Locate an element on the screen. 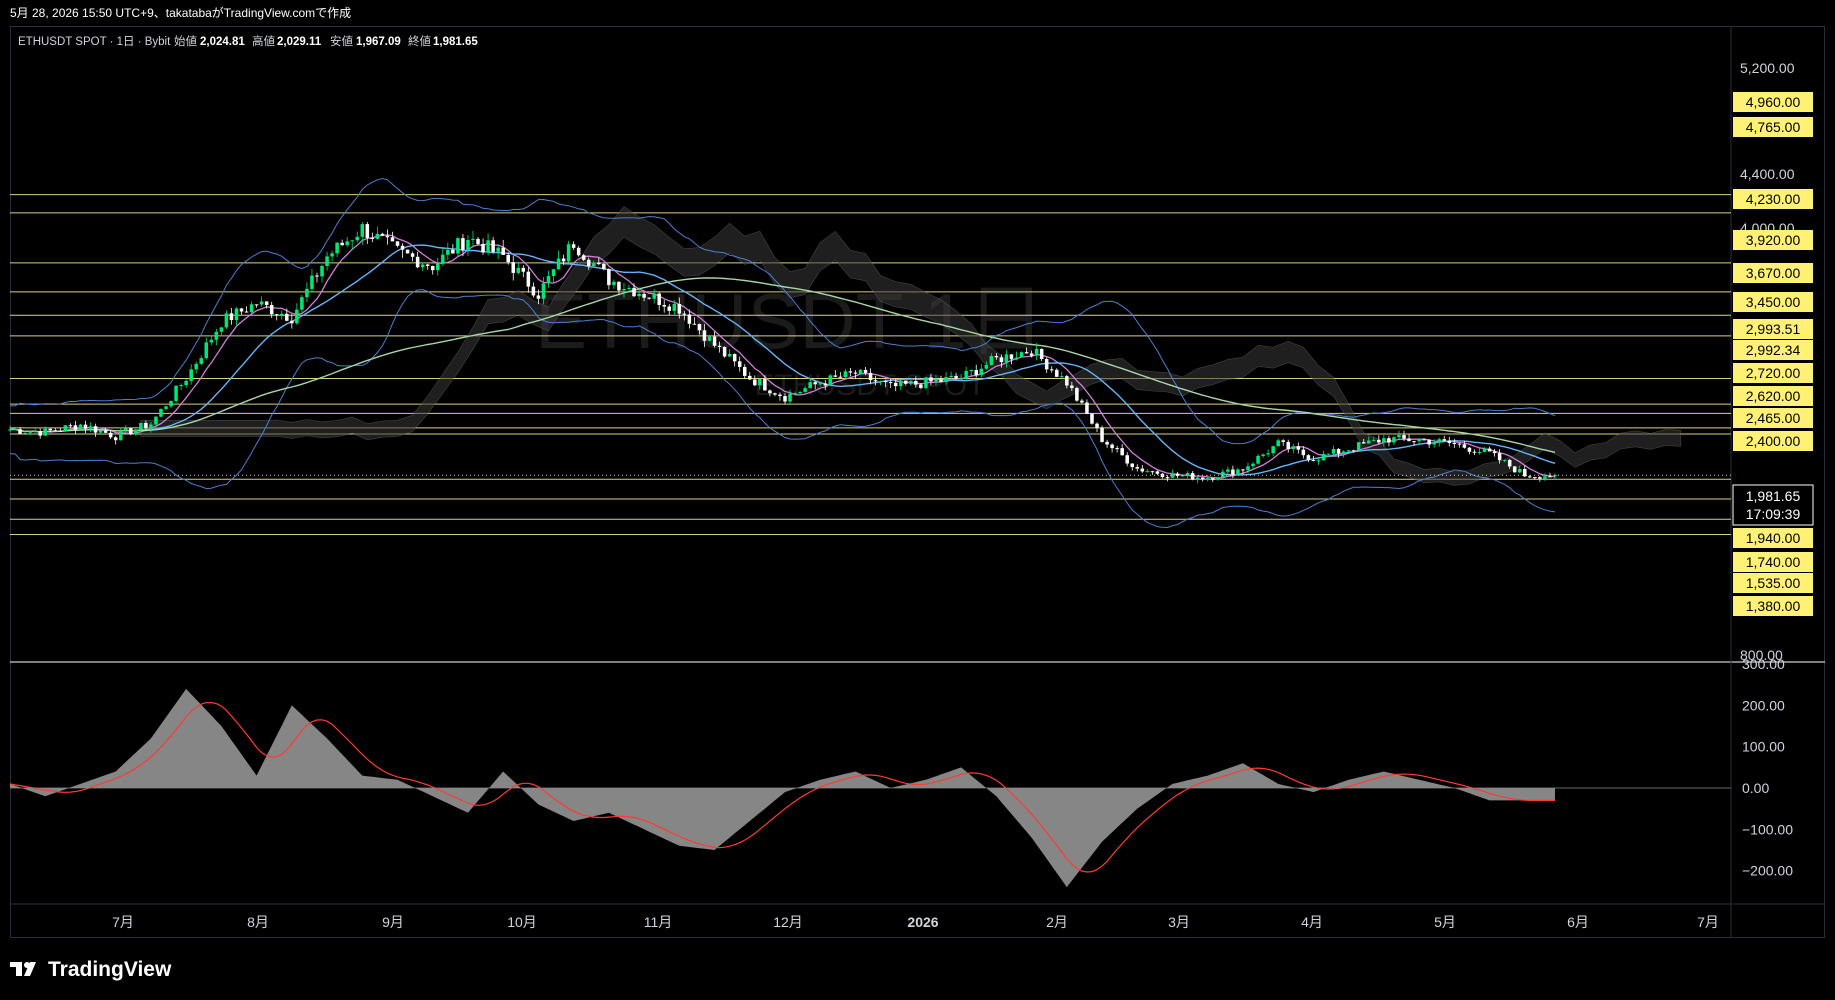 This screenshot has height=1000, width=1835. ohlc-value: 安値 is located at coordinates (341, 41).